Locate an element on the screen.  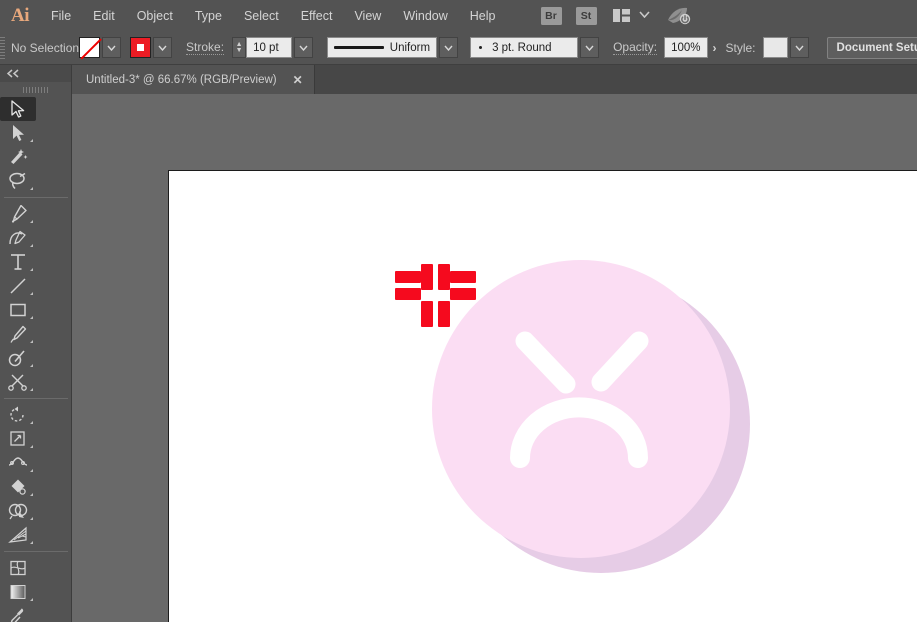
menu-file: File is located at coordinates (61, 16).